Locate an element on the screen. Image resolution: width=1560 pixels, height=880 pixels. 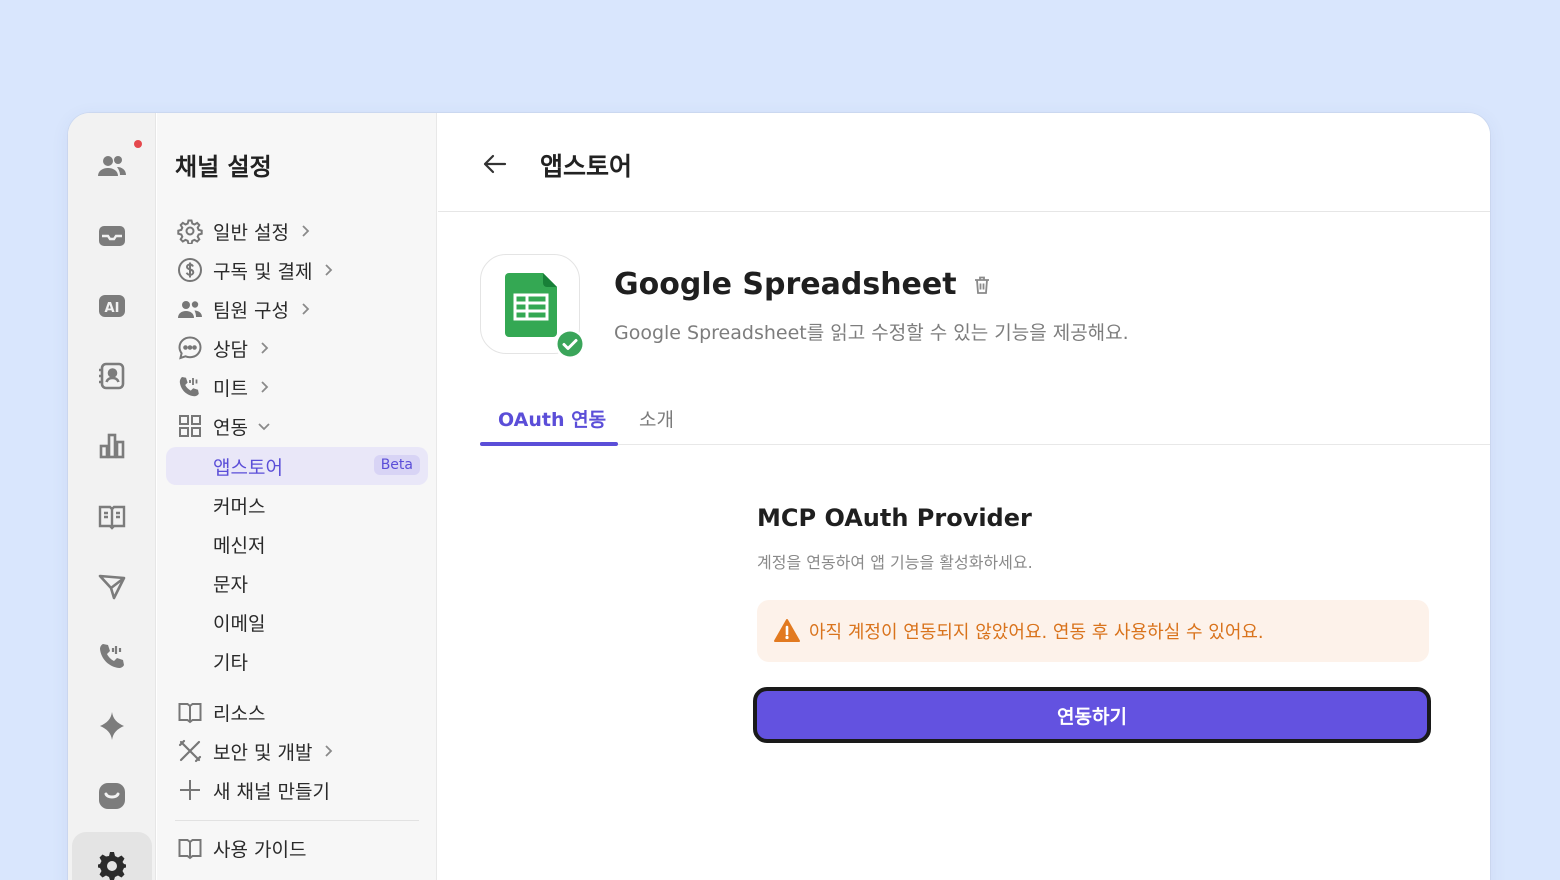
sidebar-item-label: 사용 가이드 is located at coordinates (260, 849).